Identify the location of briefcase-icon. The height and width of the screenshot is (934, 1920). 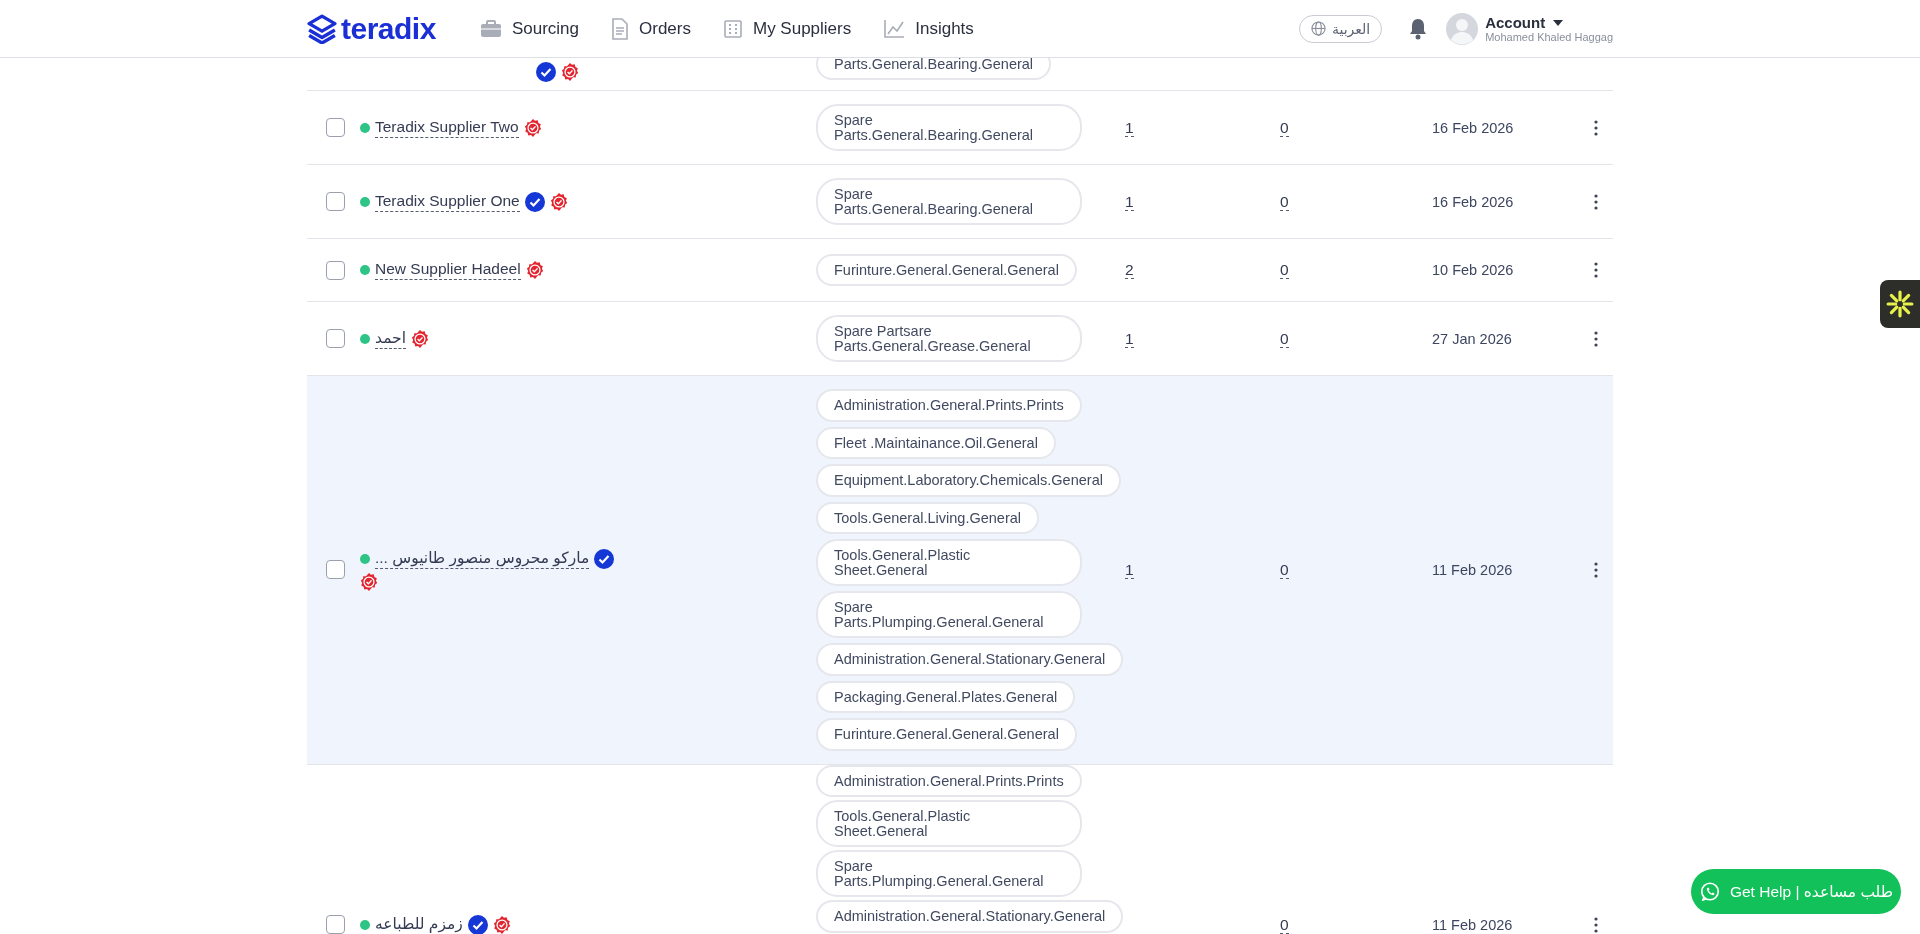
(490, 28).